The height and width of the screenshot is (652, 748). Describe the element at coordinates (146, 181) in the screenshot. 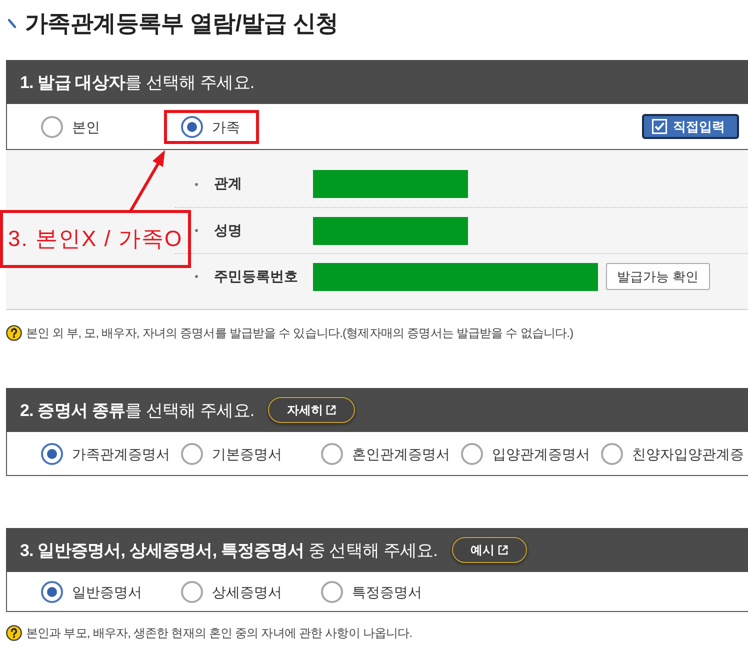

I see `annotation-arrow` at that location.